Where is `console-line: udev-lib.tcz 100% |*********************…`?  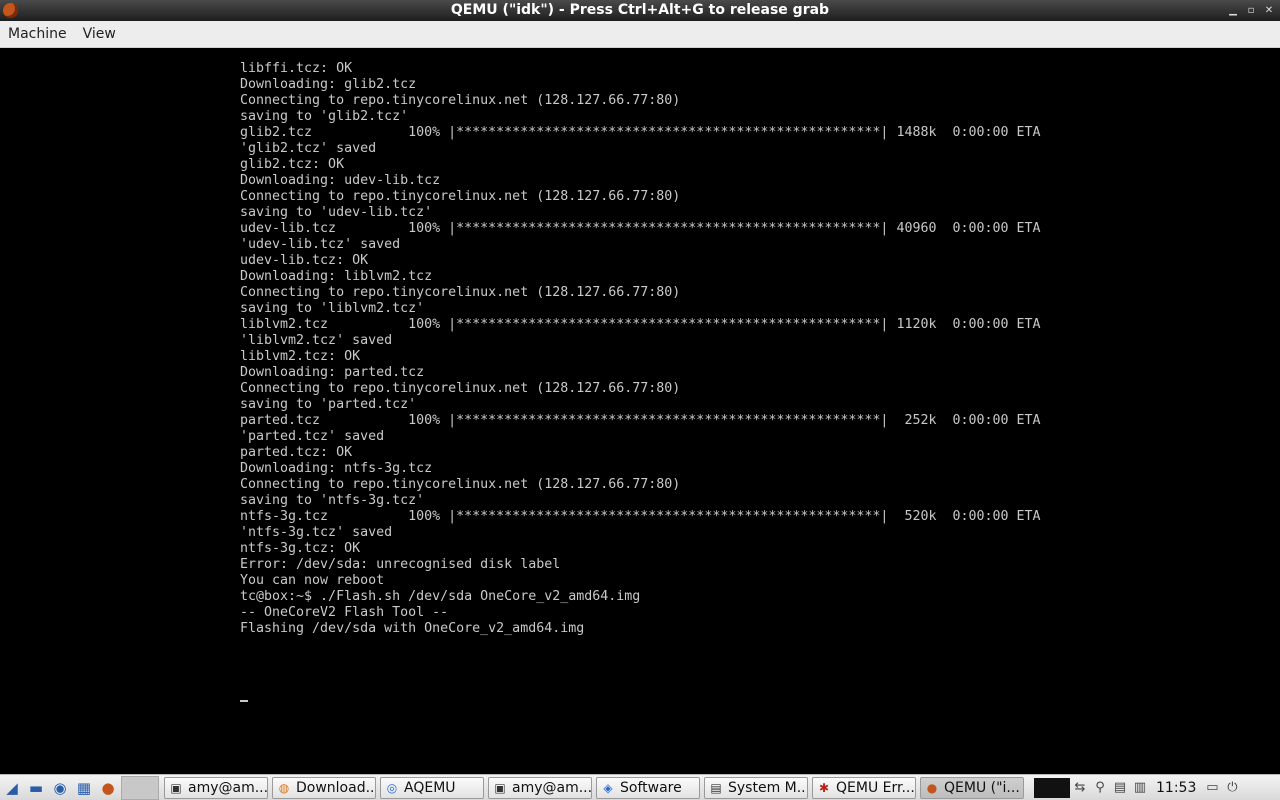 console-line: udev-lib.tcz 100% |*********************… is located at coordinates (640, 228).